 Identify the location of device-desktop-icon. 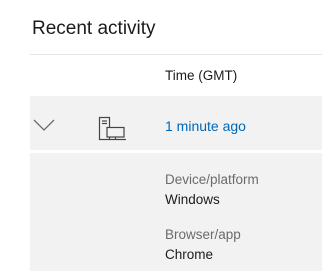
(112, 128).